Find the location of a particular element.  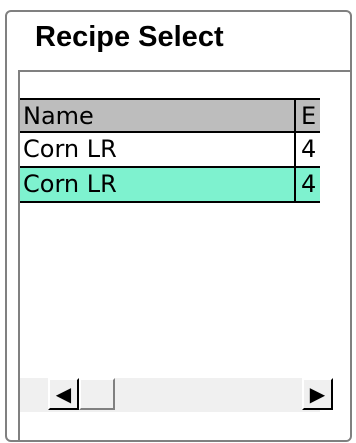

scroll-left-button: ◀ is located at coordinates (63, 394).